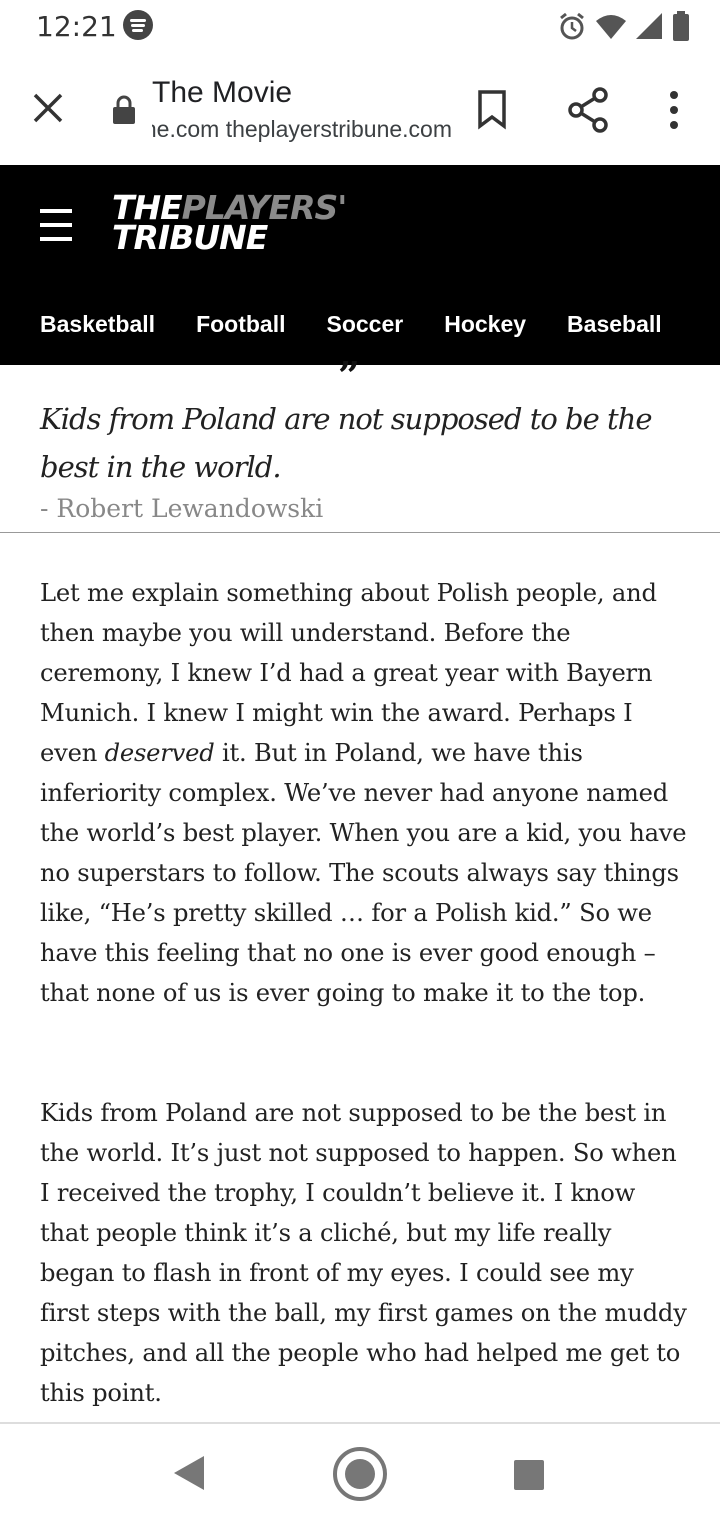 The width and height of the screenshot is (720, 1522). I want to click on page-title: The Movie, so click(222, 92).